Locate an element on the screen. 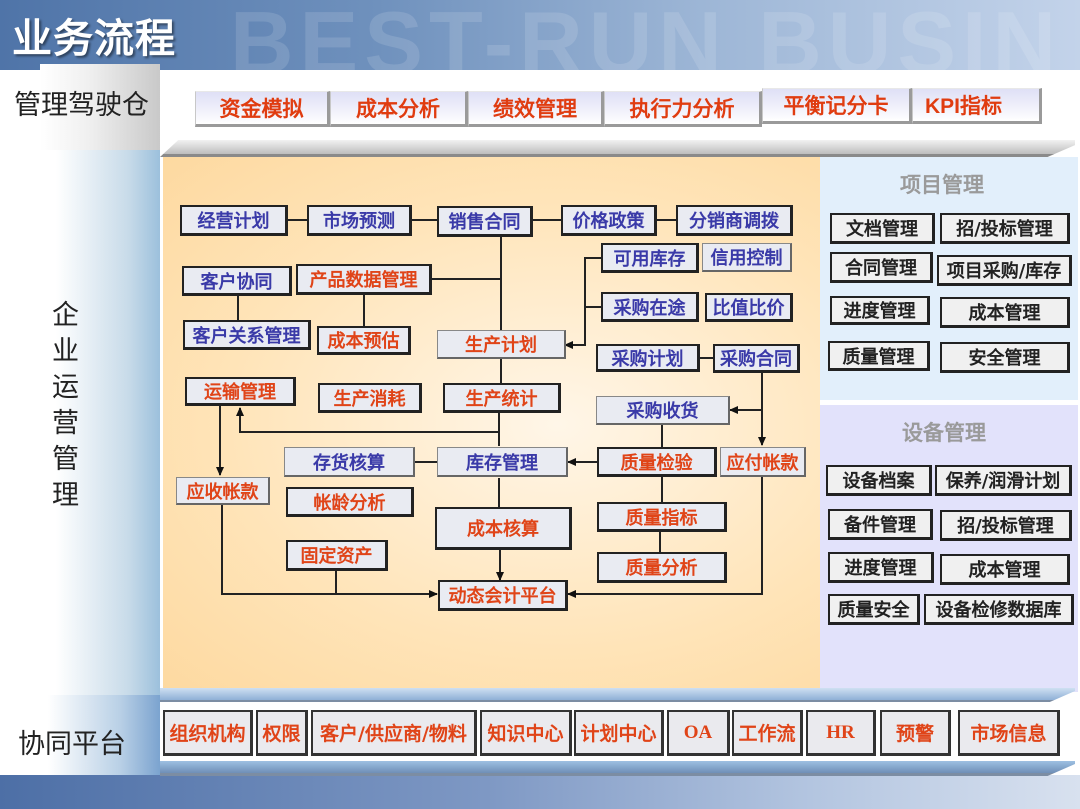 The width and height of the screenshot is (1080, 809). collab-tab-oa: OA is located at coordinates (698, 733).